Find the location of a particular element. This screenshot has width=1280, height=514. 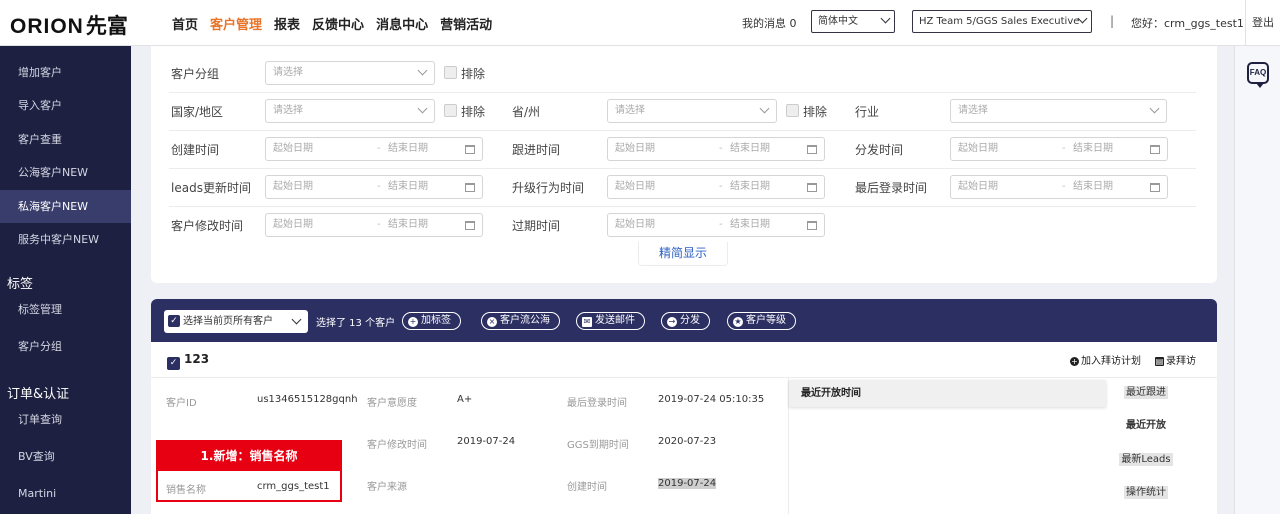

sidebar-item-public-customers: 公海客户NEW is located at coordinates (65, 172).